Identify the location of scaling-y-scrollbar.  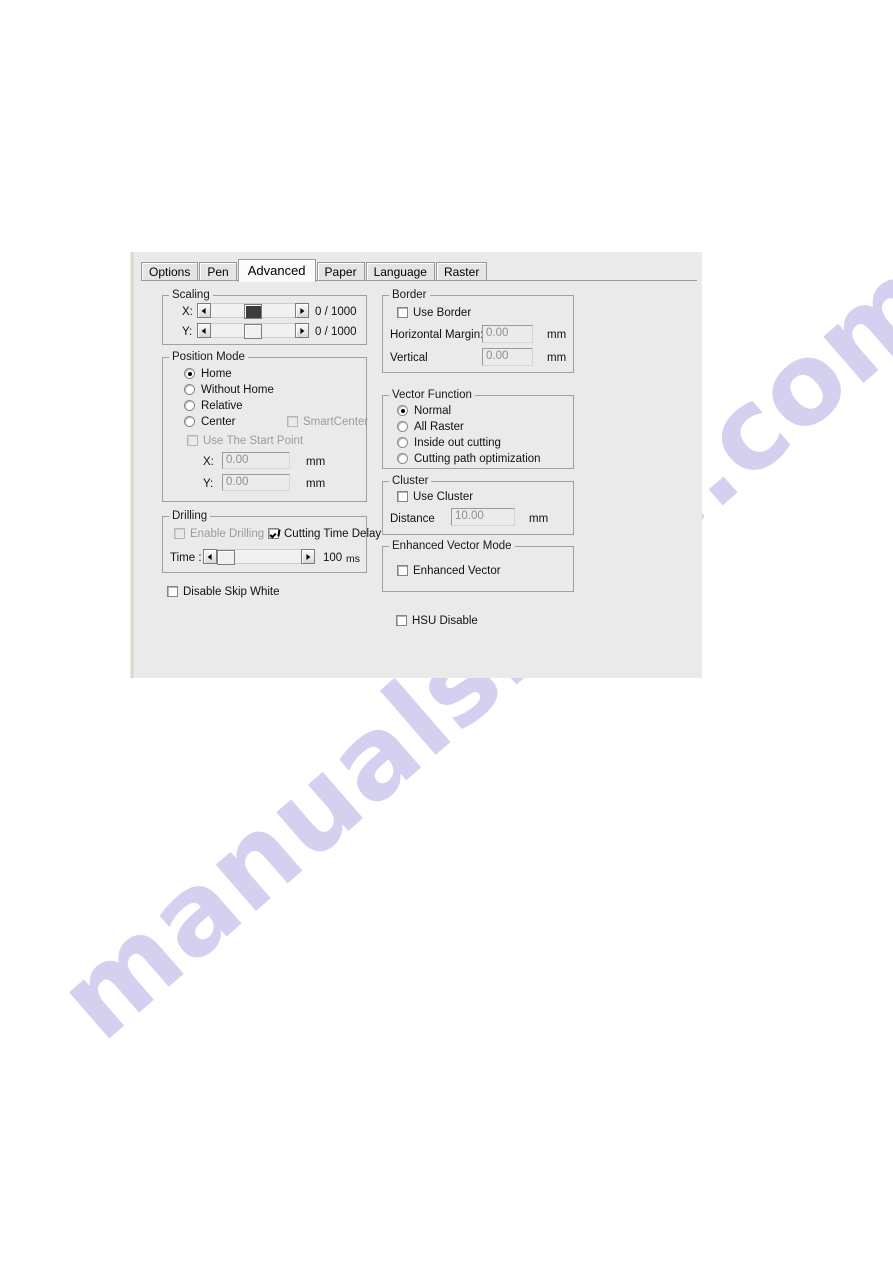
(253, 331).